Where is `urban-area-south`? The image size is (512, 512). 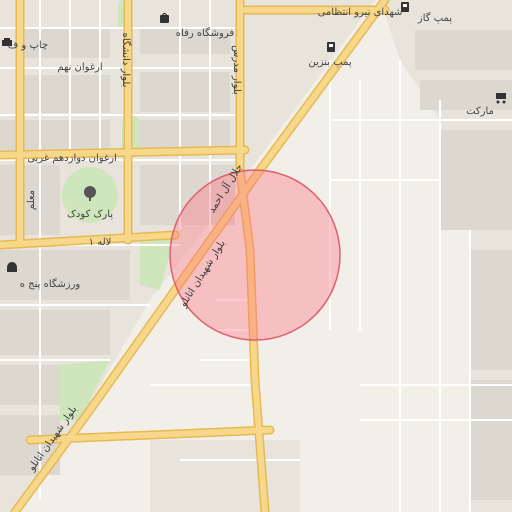 urban-area-south is located at coordinates (225, 476).